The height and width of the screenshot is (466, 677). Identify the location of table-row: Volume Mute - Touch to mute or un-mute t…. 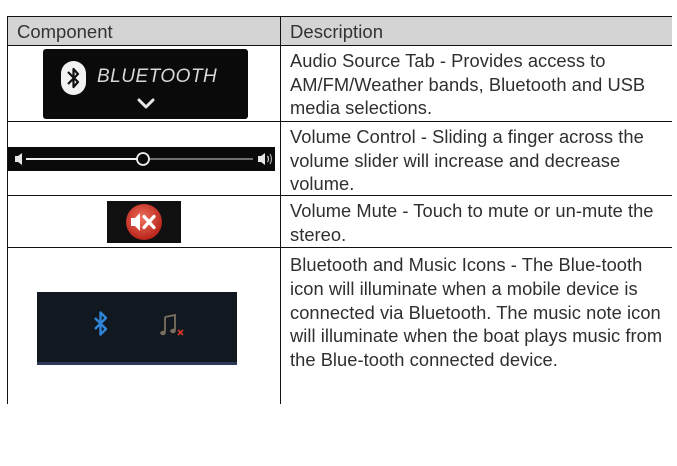
(340, 222).